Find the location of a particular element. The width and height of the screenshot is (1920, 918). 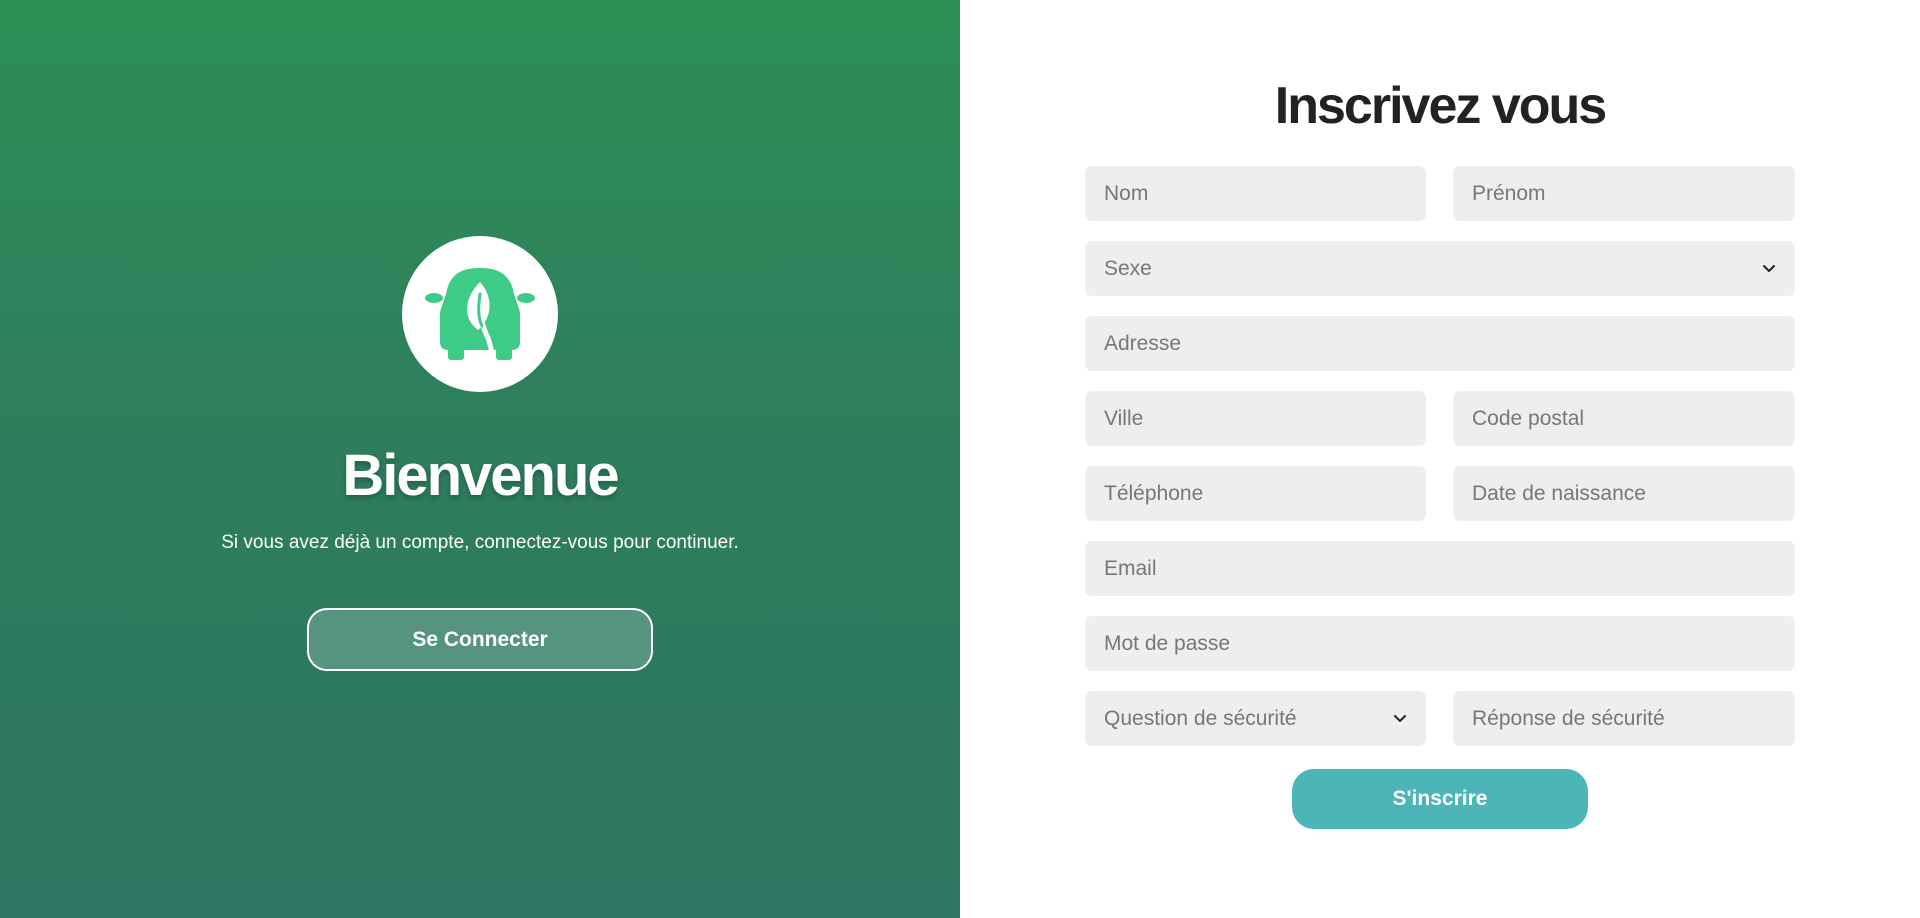

sexe-select: Sexe is located at coordinates (1440, 268).